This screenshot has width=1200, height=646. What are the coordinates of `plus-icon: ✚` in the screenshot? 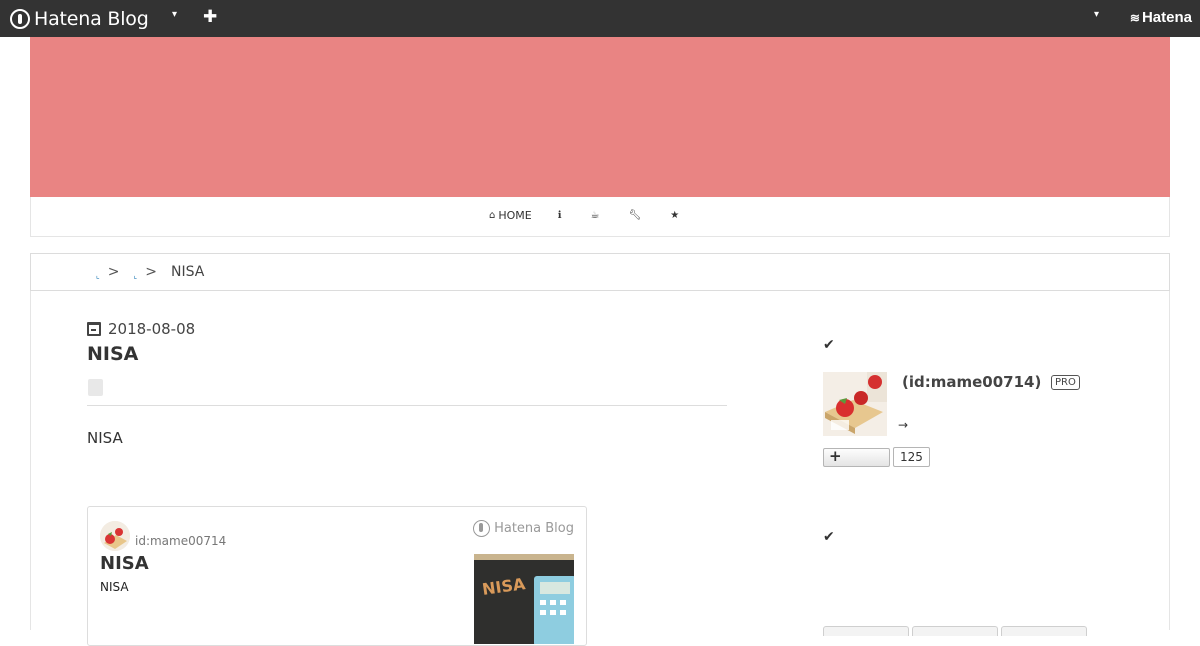 It's located at (210, 17).